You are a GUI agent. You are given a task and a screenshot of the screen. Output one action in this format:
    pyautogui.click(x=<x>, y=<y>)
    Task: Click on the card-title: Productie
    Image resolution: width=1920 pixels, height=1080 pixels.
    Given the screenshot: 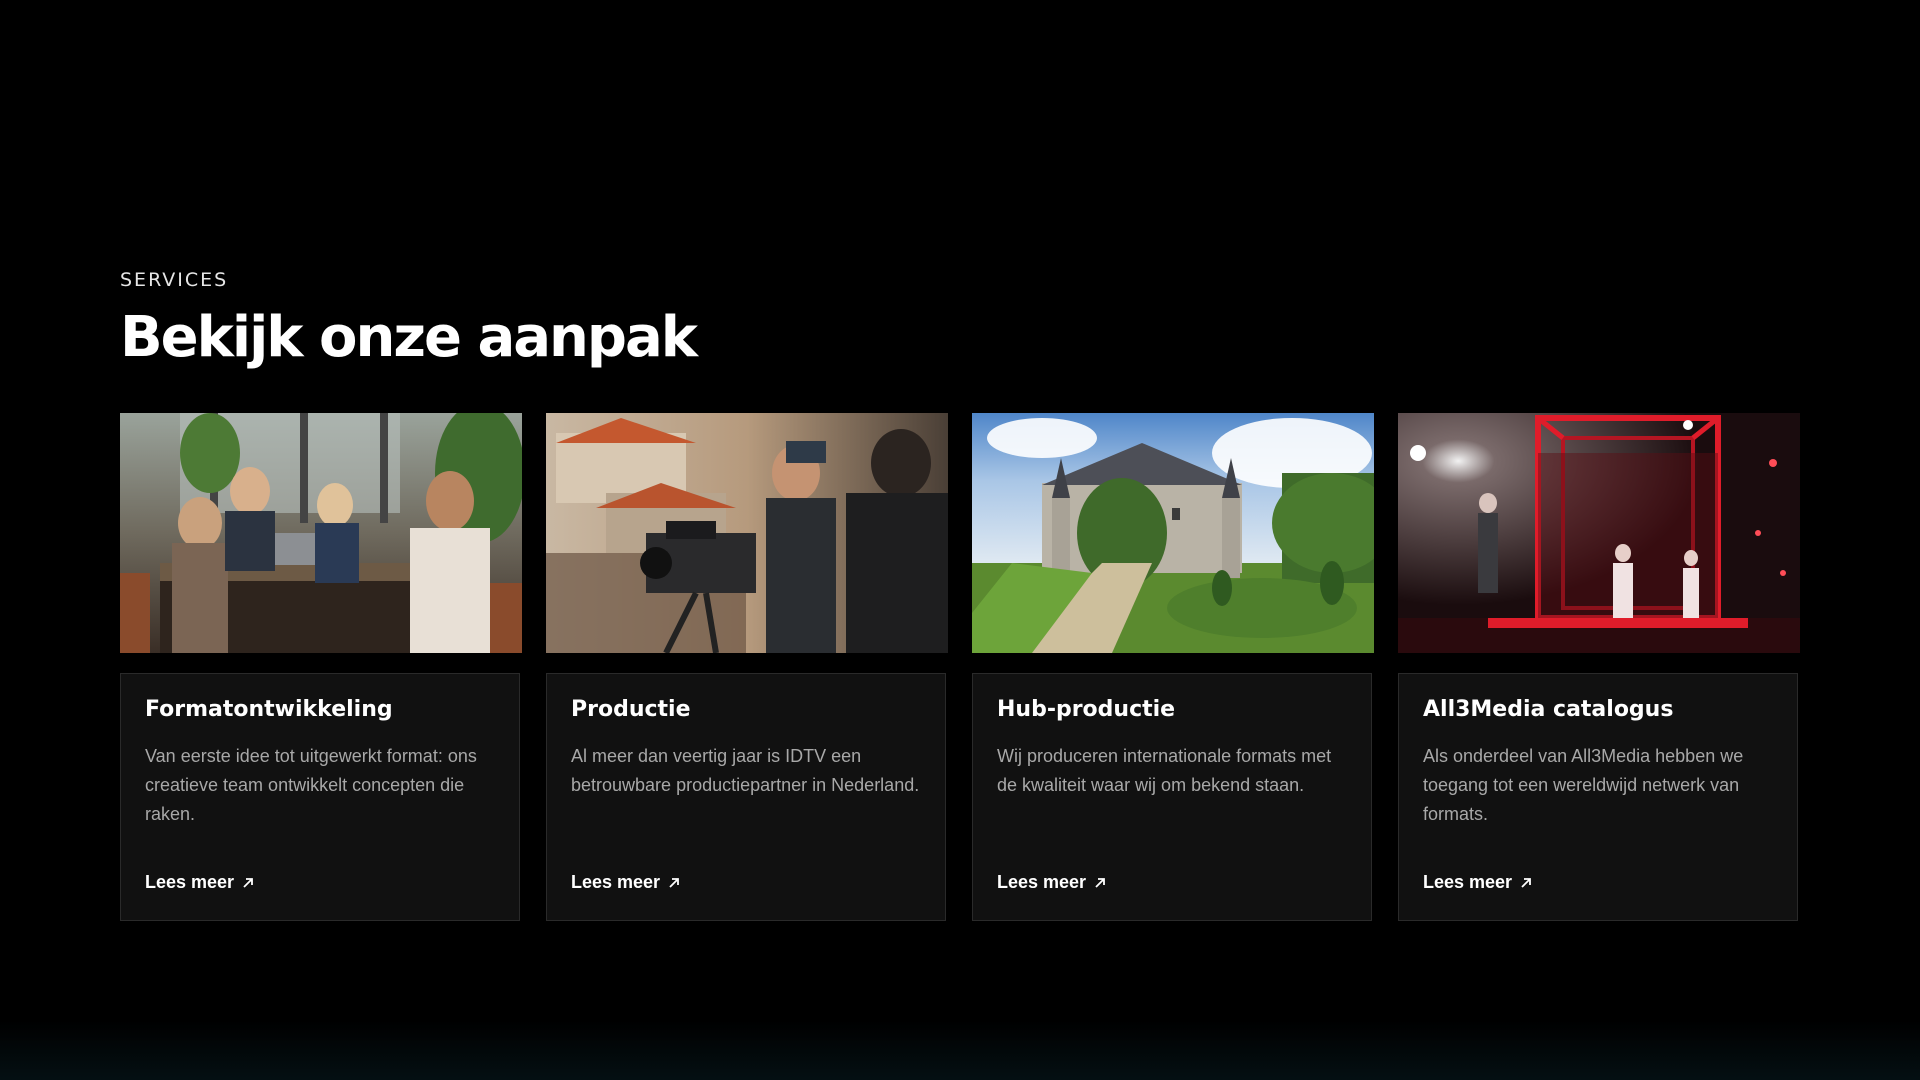 What is the action you would take?
    pyautogui.click(x=631, y=709)
    